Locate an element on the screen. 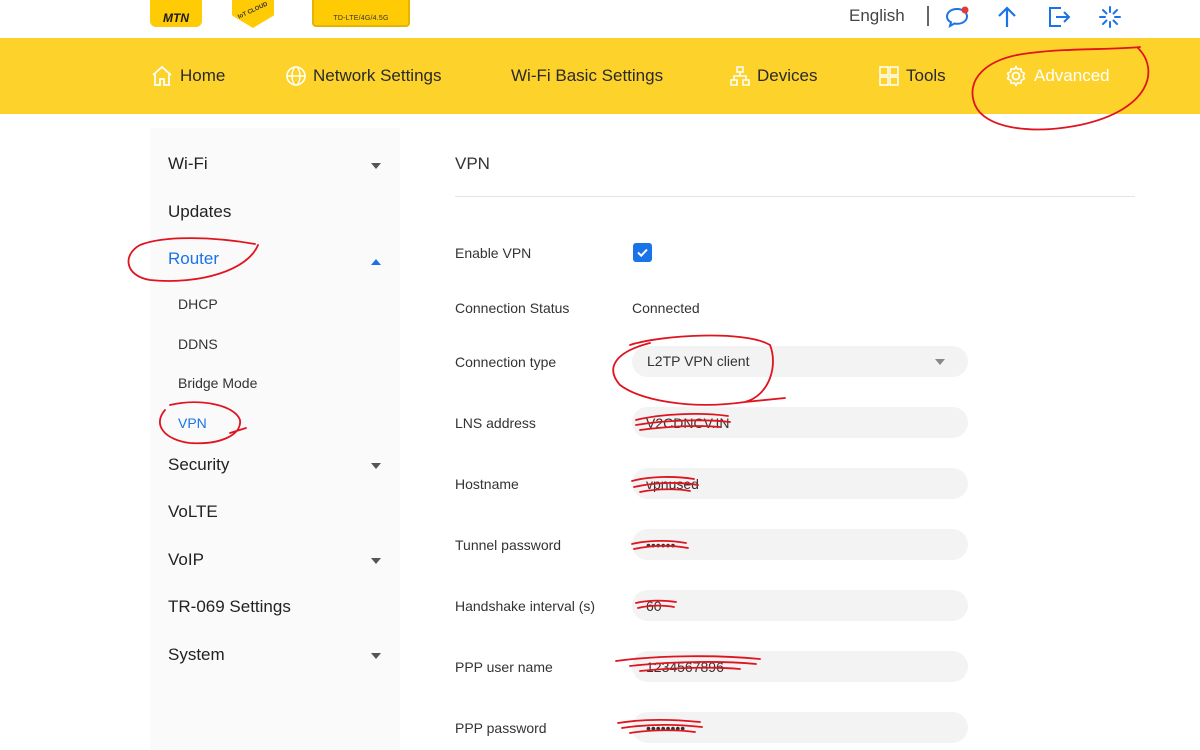 This screenshot has height=750, width=1200. sidebar-subitem-dhcp: DHCP is located at coordinates (198, 304).